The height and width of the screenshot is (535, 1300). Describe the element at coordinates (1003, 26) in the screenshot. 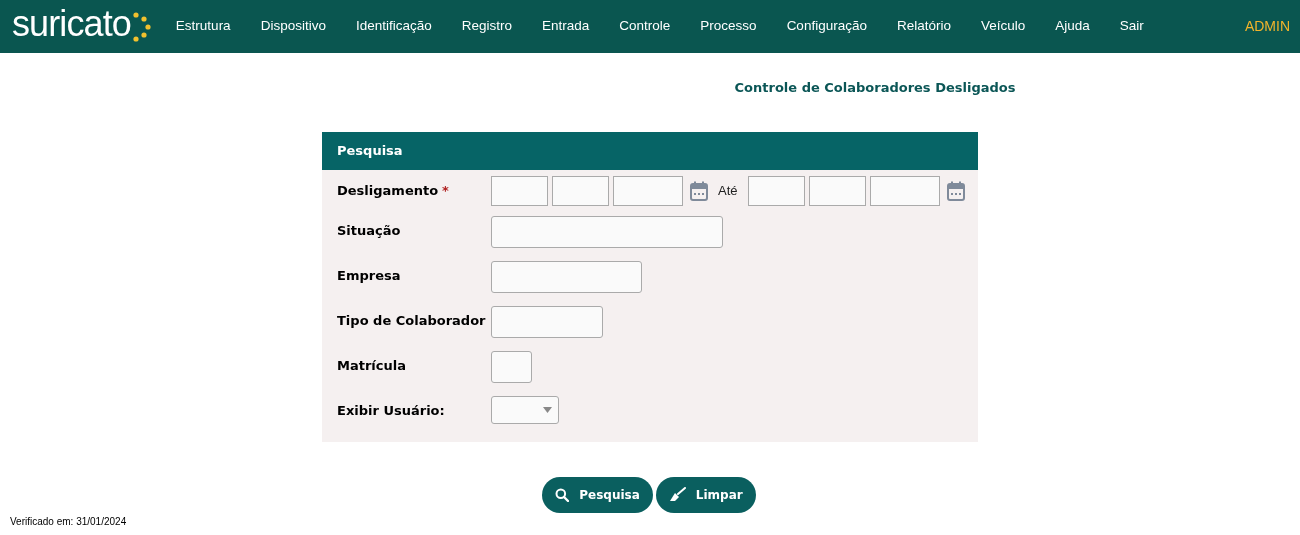

I see `nav-link: Veículo` at that location.